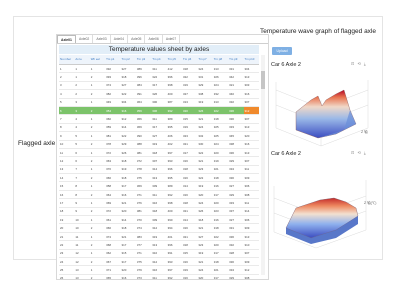  I want to click on tab-axle01: Axle01, so click(66, 39).